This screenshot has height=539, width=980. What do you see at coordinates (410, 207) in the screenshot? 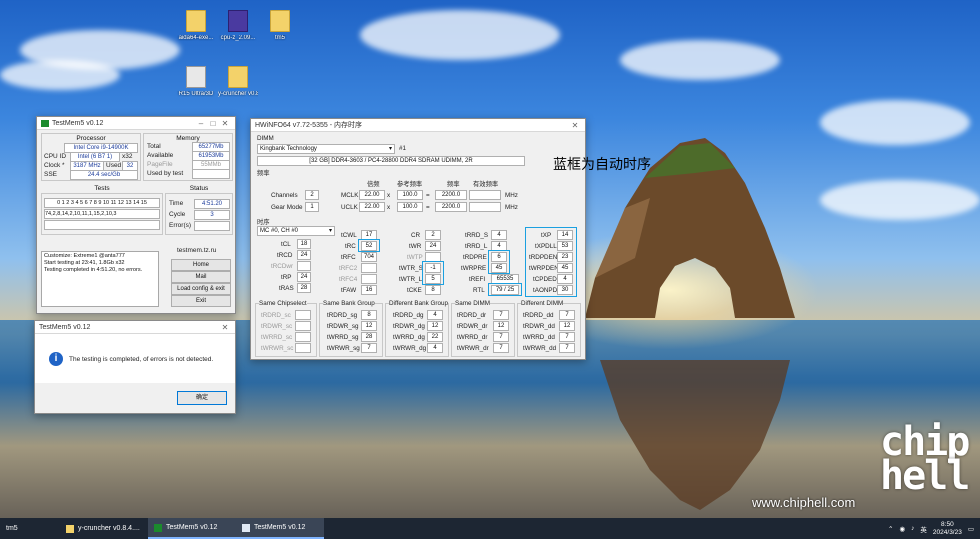
I see `uclk-reference: 100.0` at bounding box center [410, 207].